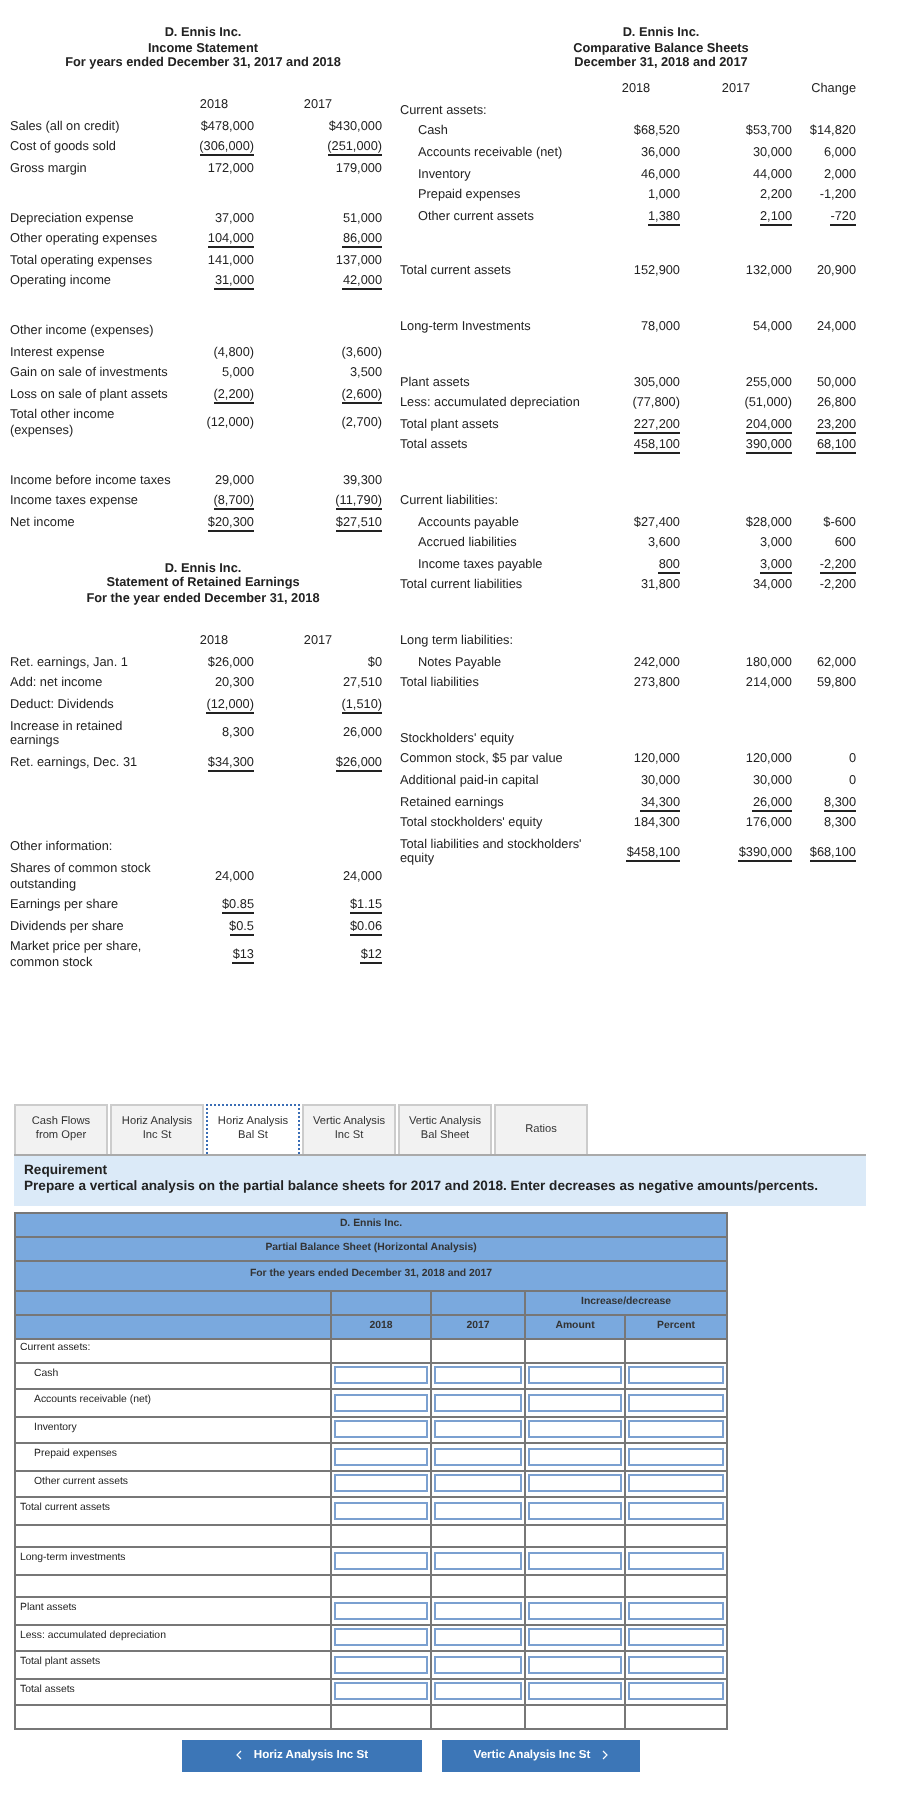 The height and width of the screenshot is (1794, 922). Describe the element at coordinates (238, 1755) in the screenshot. I see `chevron-left-icon` at that location.